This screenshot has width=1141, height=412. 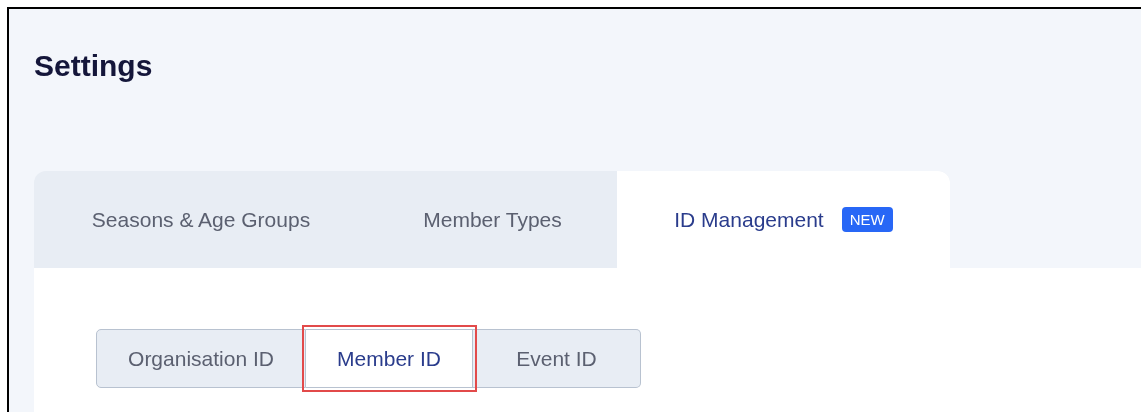 I want to click on tab: ID Management NEW, so click(x=783, y=219).